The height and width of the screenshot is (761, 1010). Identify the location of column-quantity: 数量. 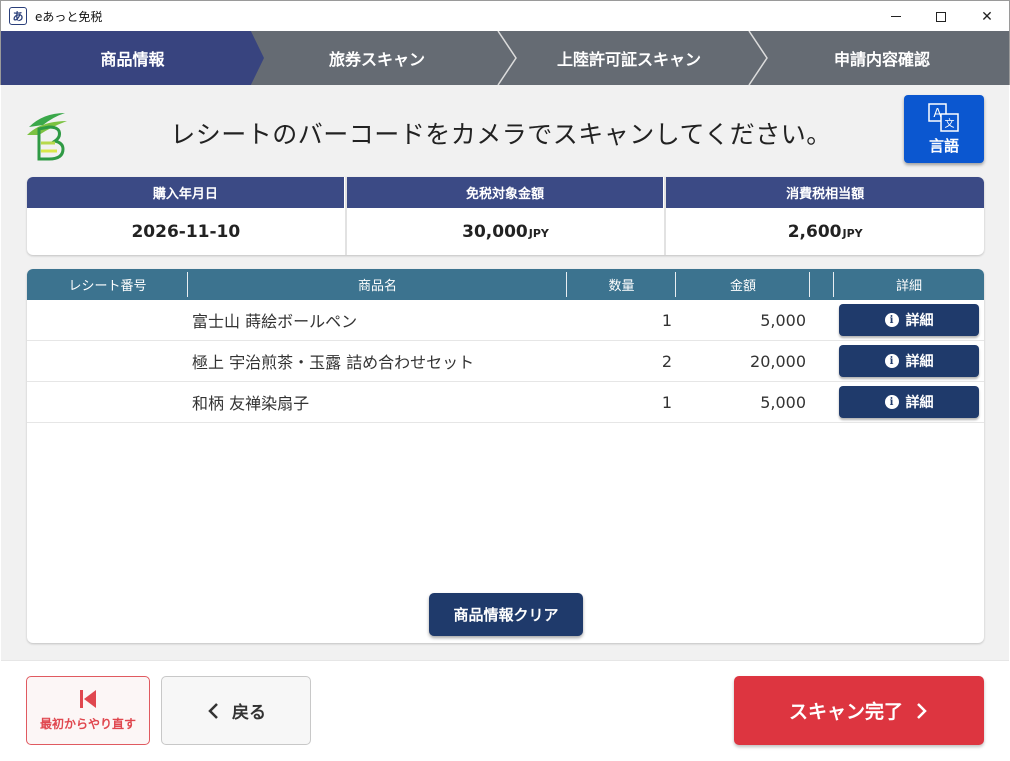
(621, 284).